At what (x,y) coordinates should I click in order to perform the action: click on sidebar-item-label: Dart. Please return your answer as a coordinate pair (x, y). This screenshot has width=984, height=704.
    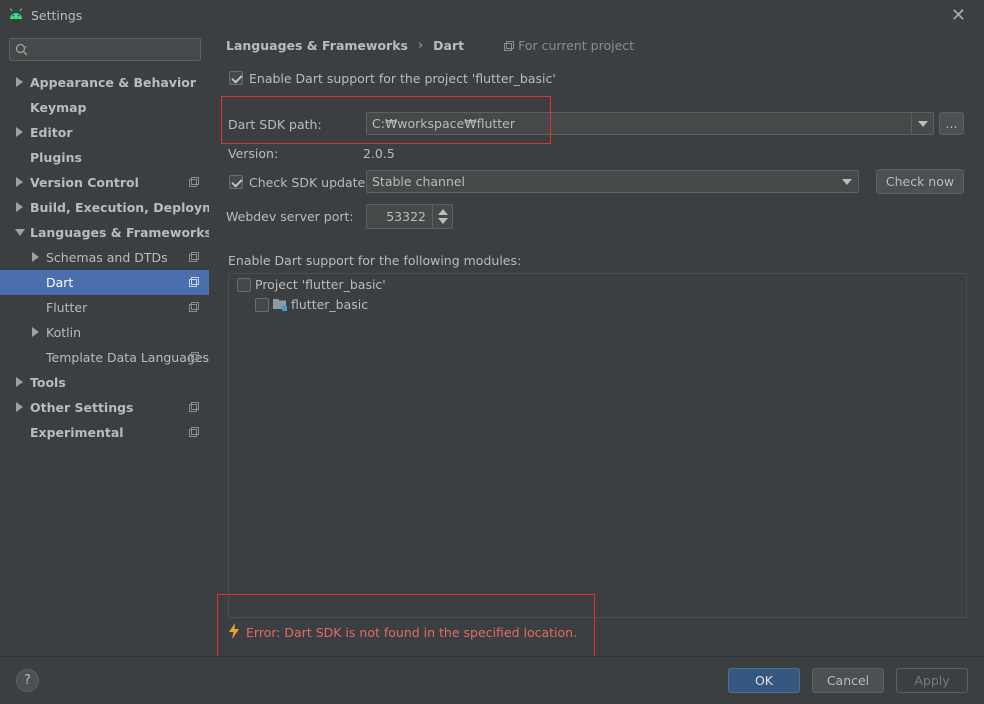
    Looking at the image, I should click on (60, 282).